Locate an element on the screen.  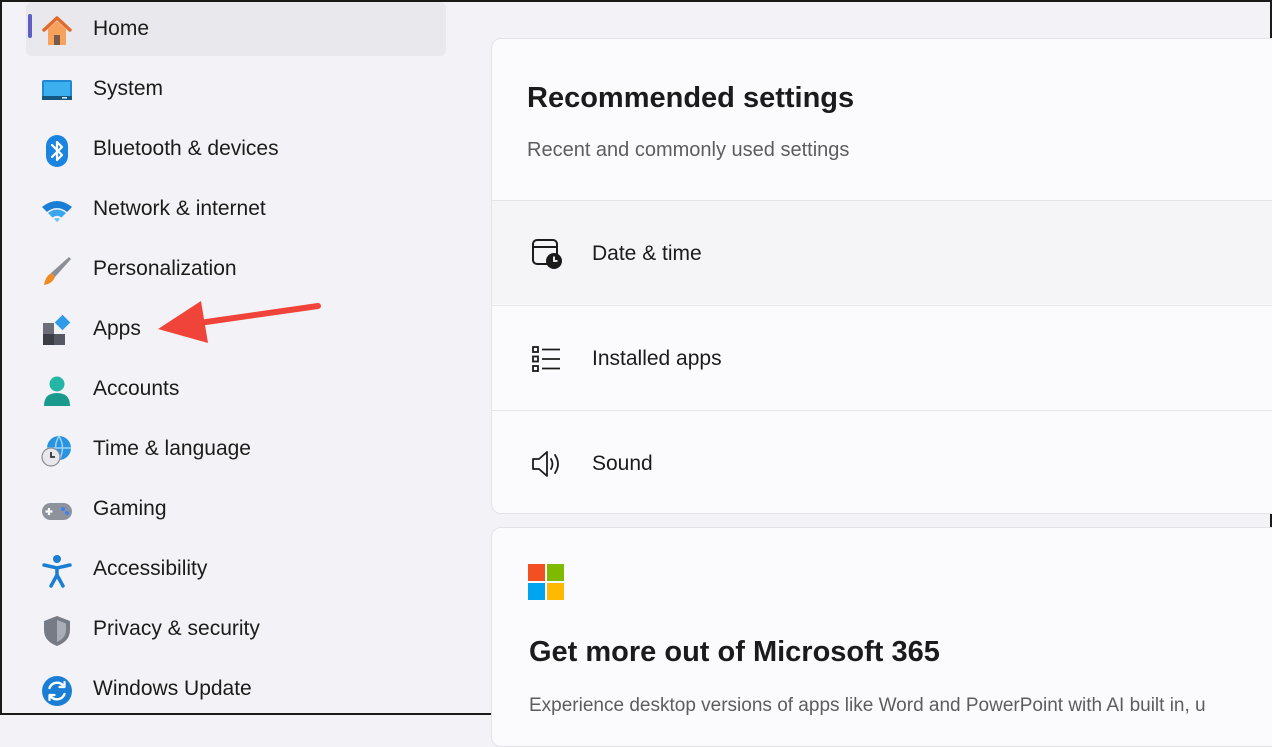
recommended-row-date-time: Date & time is located at coordinates (882, 252).